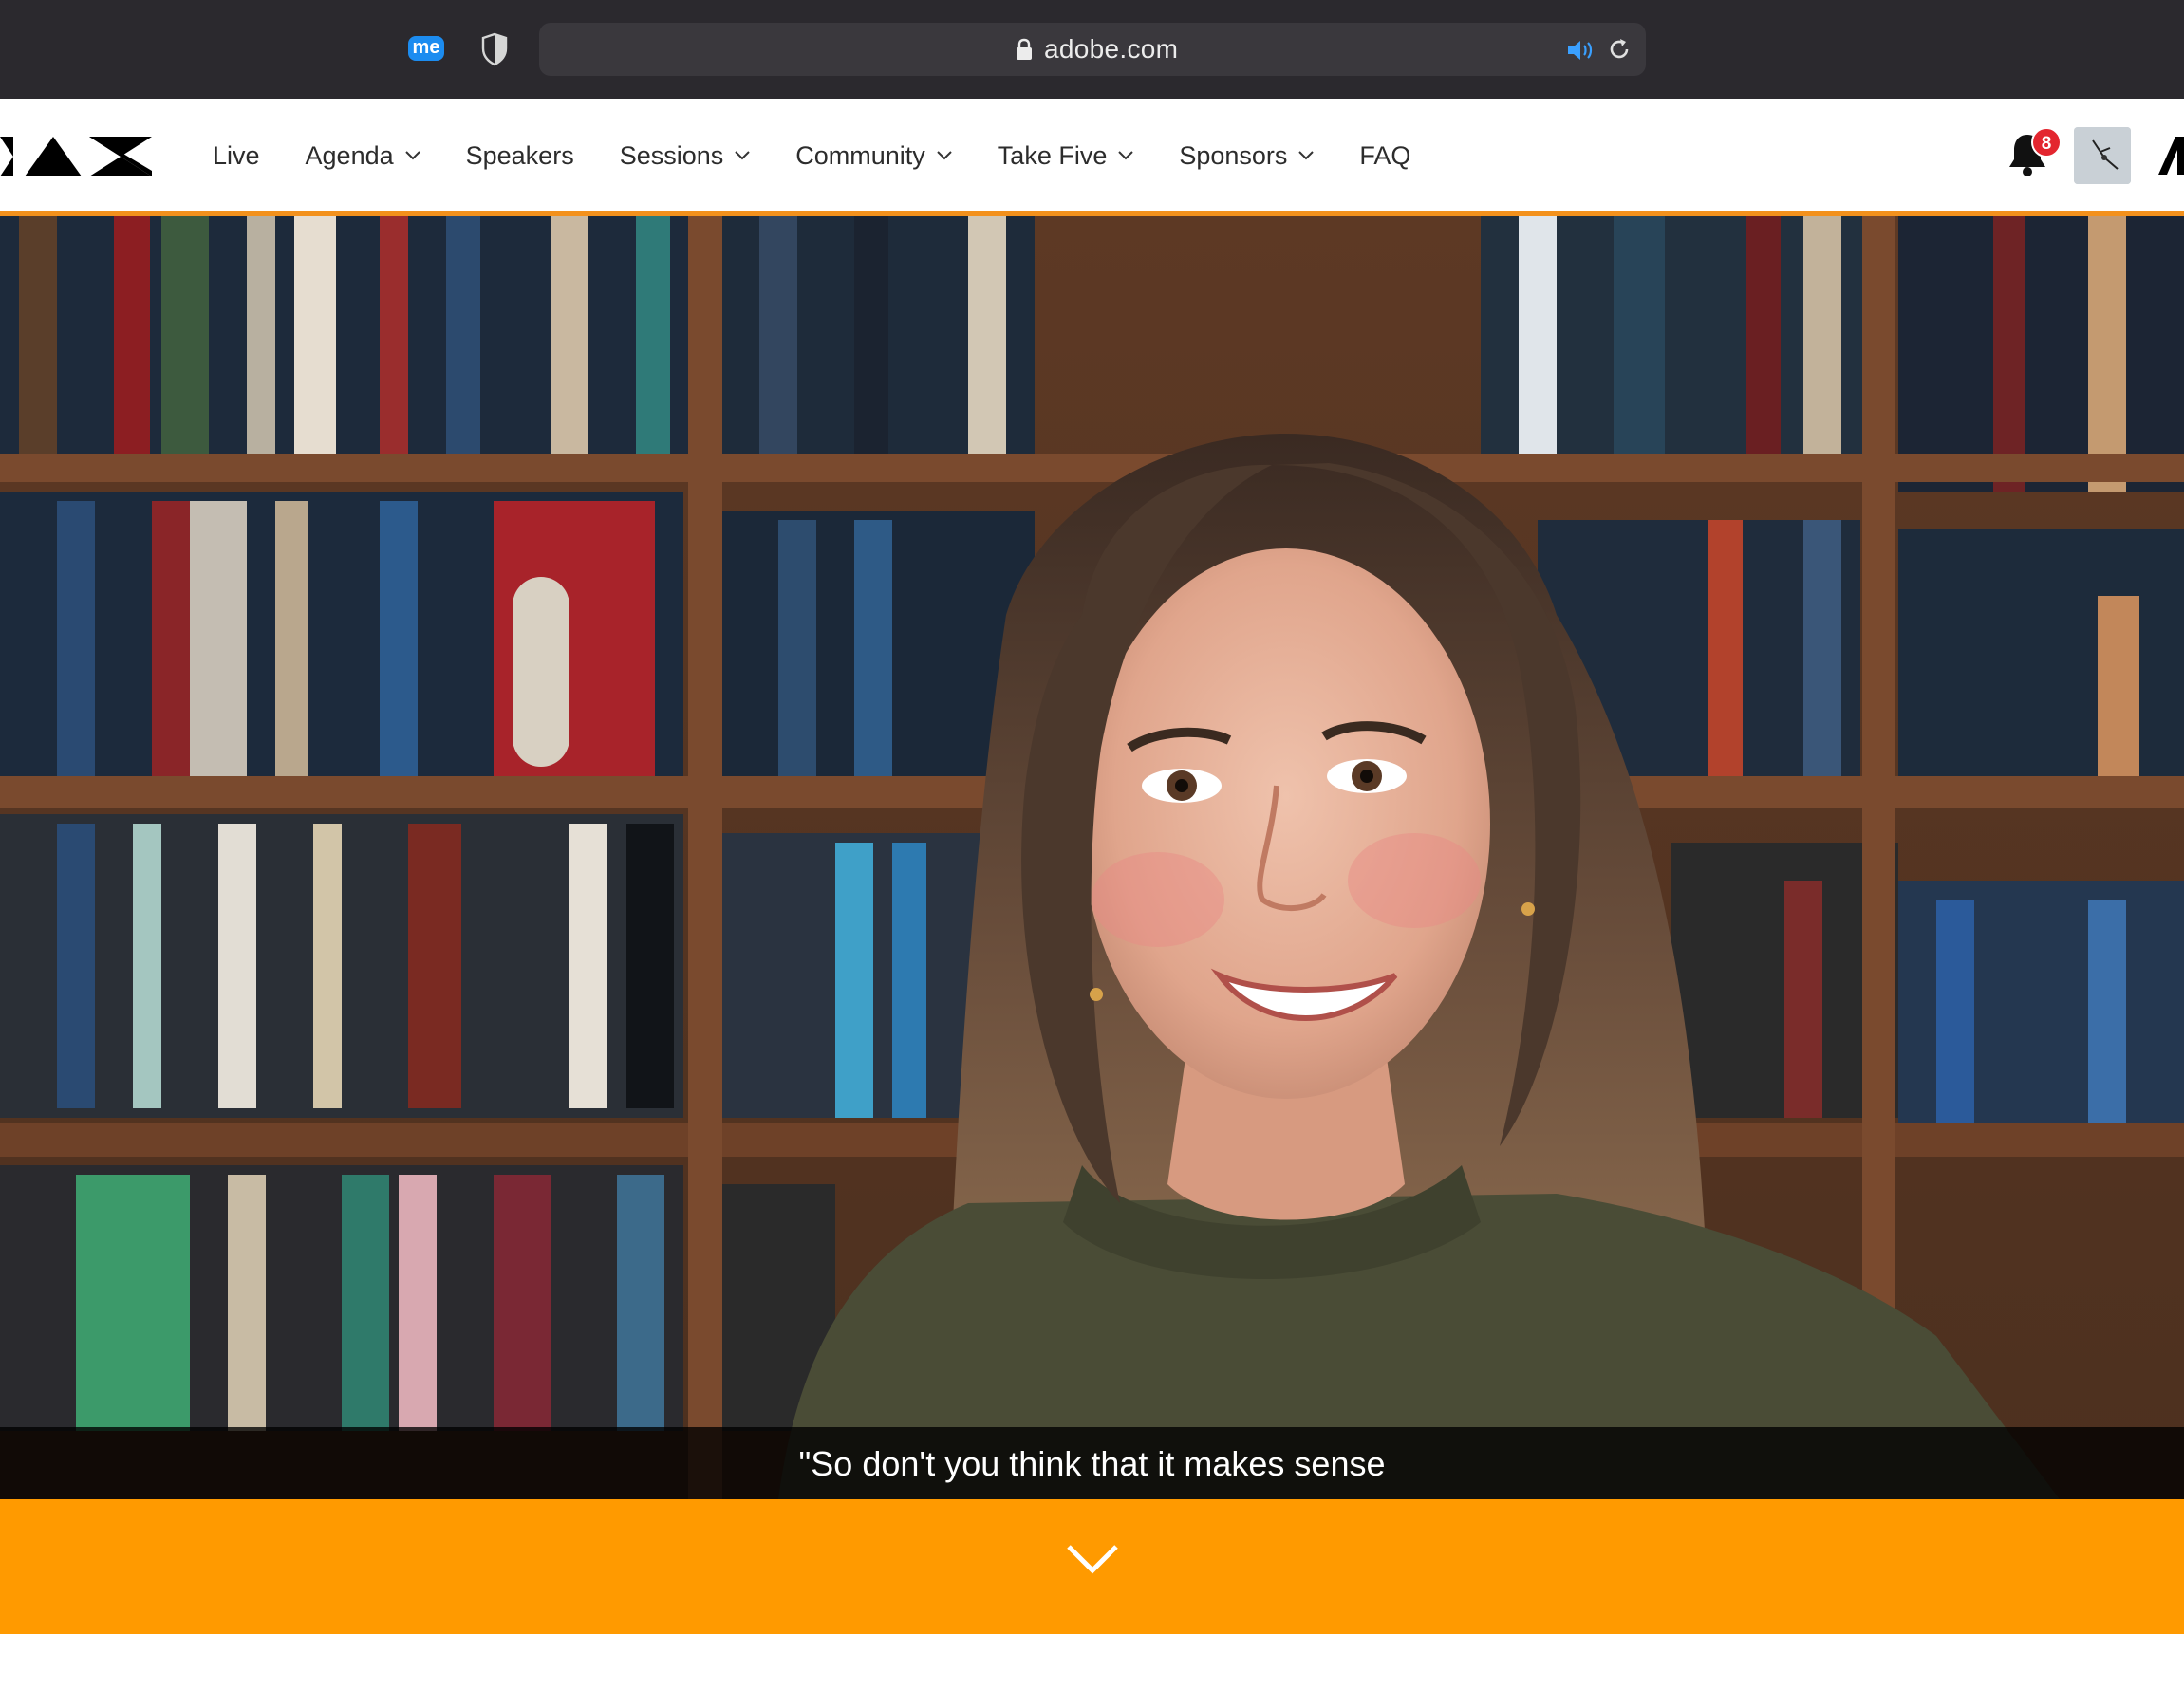 This screenshot has width=2184, height=1708. Describe the element at coordinates (860, 155) in the screenshot. I see `nav-item-label: Community` at that location.